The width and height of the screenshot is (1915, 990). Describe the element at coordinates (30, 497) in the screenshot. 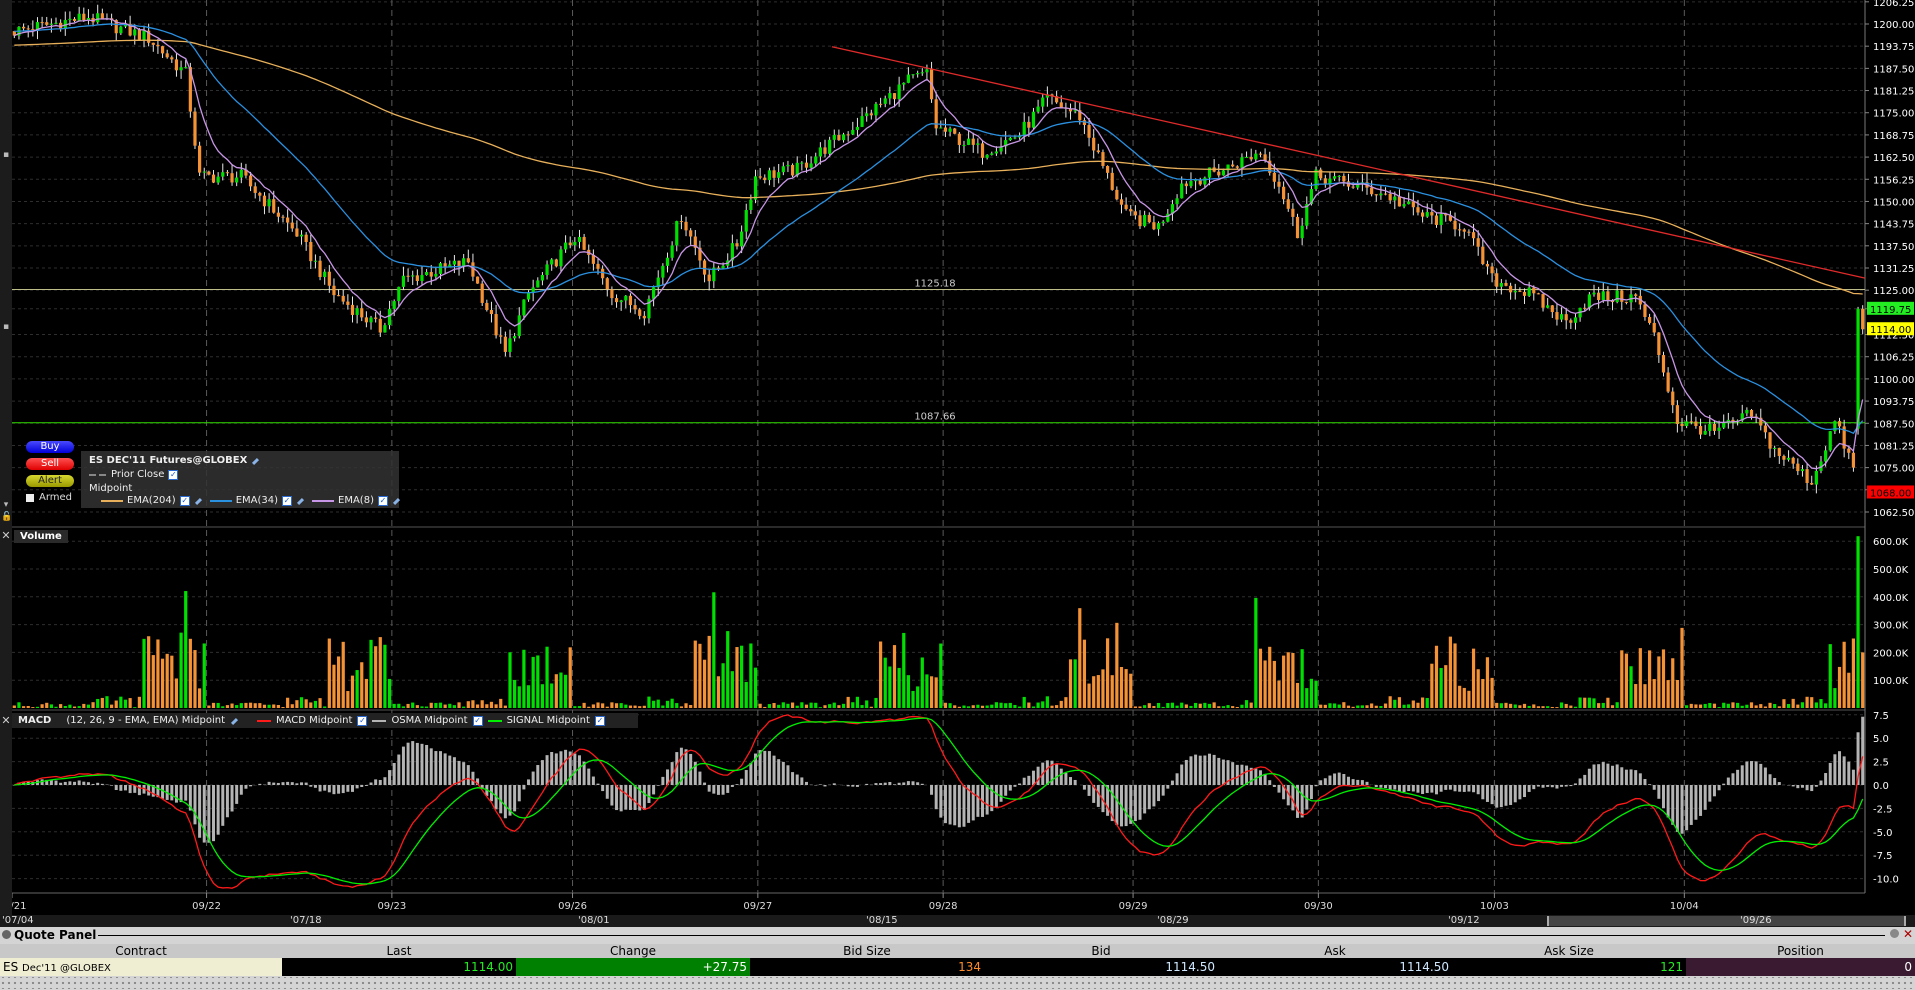

I see `checkbox-icon` at that location.